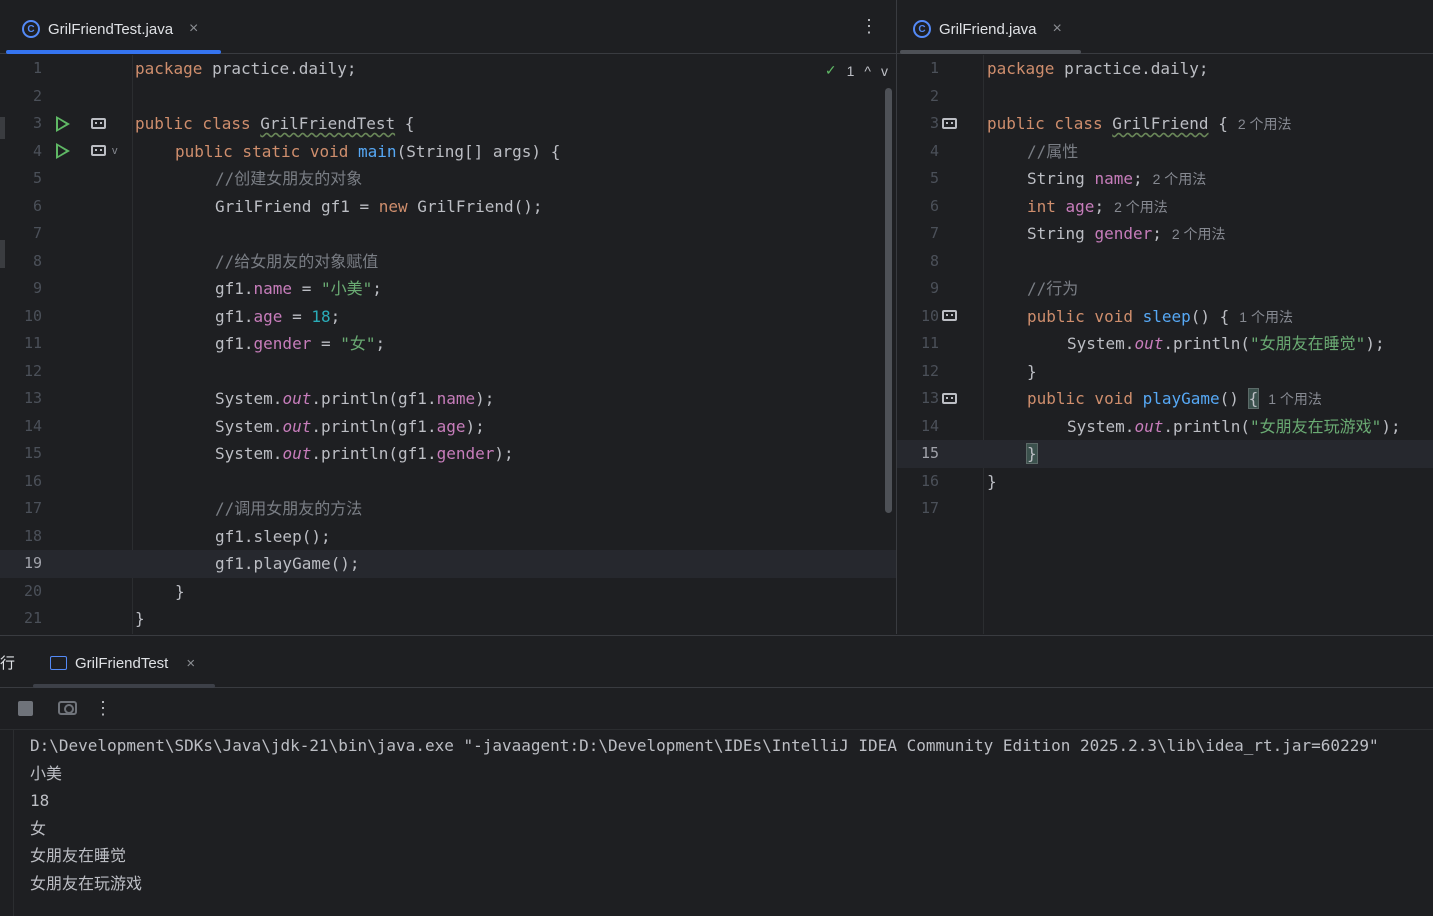 The image size is (1433, 916). Describe the element at coordinates (67, 708) in the screenshot. I see `screenshot-icon` at that location.